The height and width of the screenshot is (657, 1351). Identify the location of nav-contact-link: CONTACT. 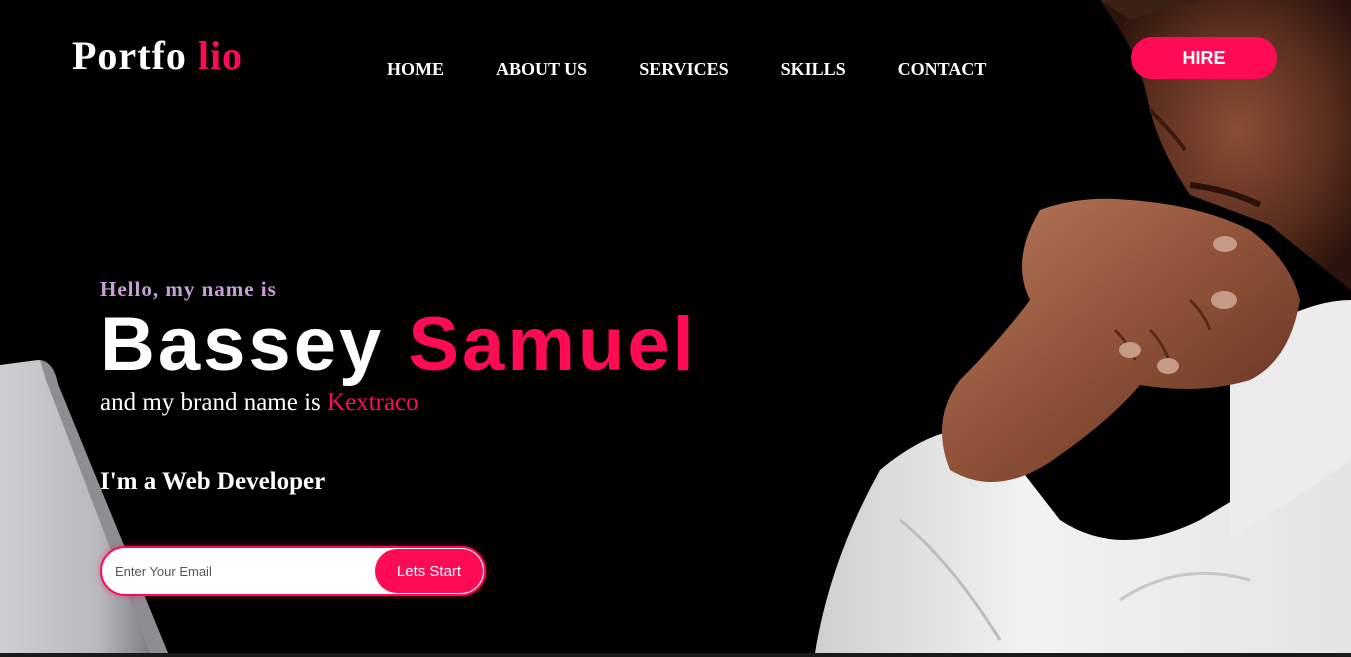
(942, 69).